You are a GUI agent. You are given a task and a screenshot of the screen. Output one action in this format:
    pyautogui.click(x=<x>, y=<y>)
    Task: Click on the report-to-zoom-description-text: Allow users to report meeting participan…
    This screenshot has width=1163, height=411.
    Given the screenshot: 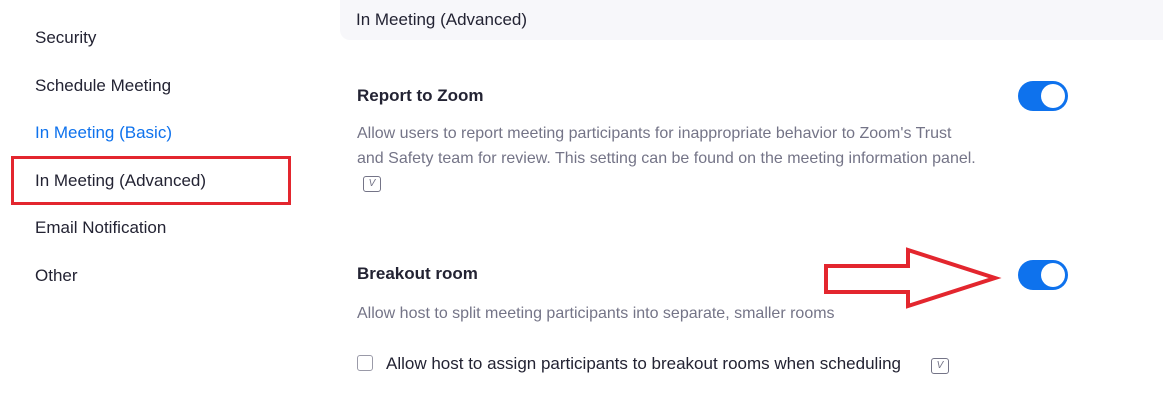 What is the action you would take?
    pyautogui.click(x=666, y=146)
    